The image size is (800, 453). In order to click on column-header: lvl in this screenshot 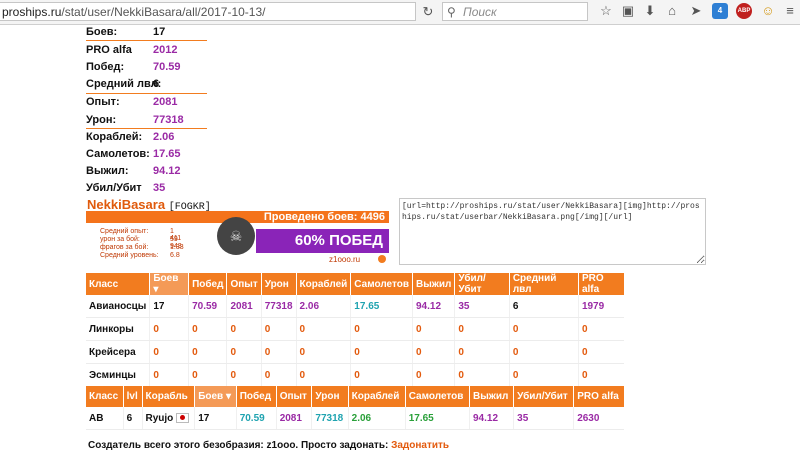, I will do `click(132, 396)`.